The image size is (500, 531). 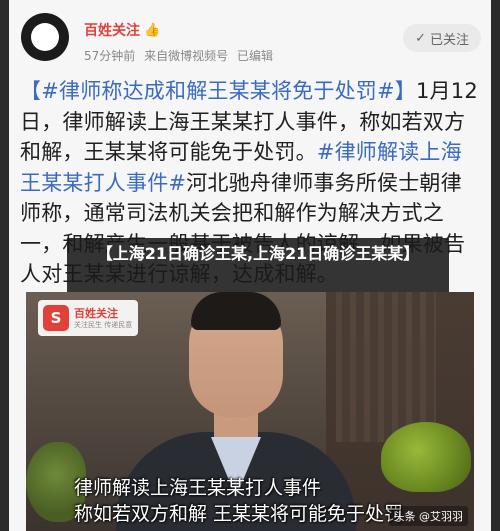 What do you see at coordinates (198, 488) in the screenshot?
I see `video-caption-line: 律师解读上海王某某打人事件` at bounding box center [198, 488].